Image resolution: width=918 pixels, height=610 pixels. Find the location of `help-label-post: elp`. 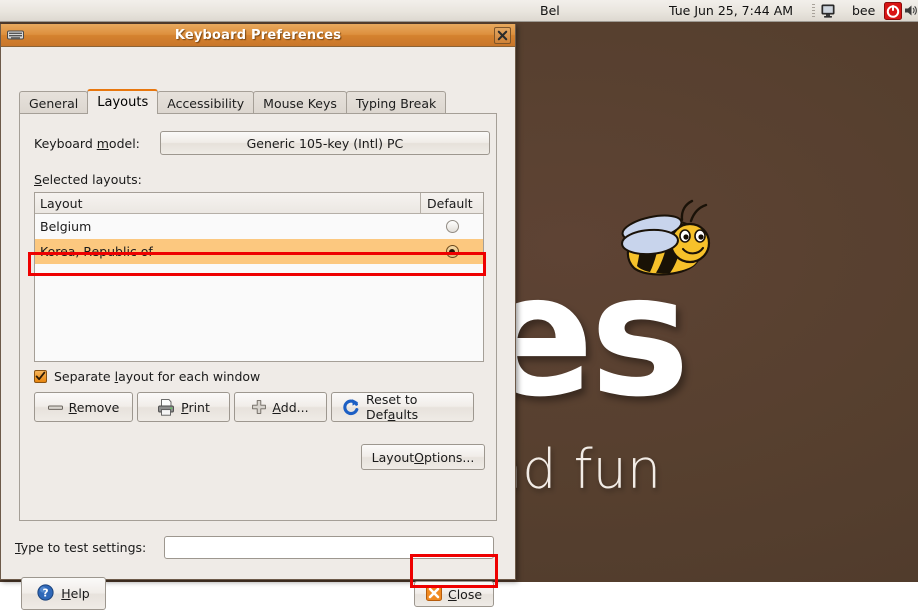

help-label-post: elp is located at coordinates (80, 593).